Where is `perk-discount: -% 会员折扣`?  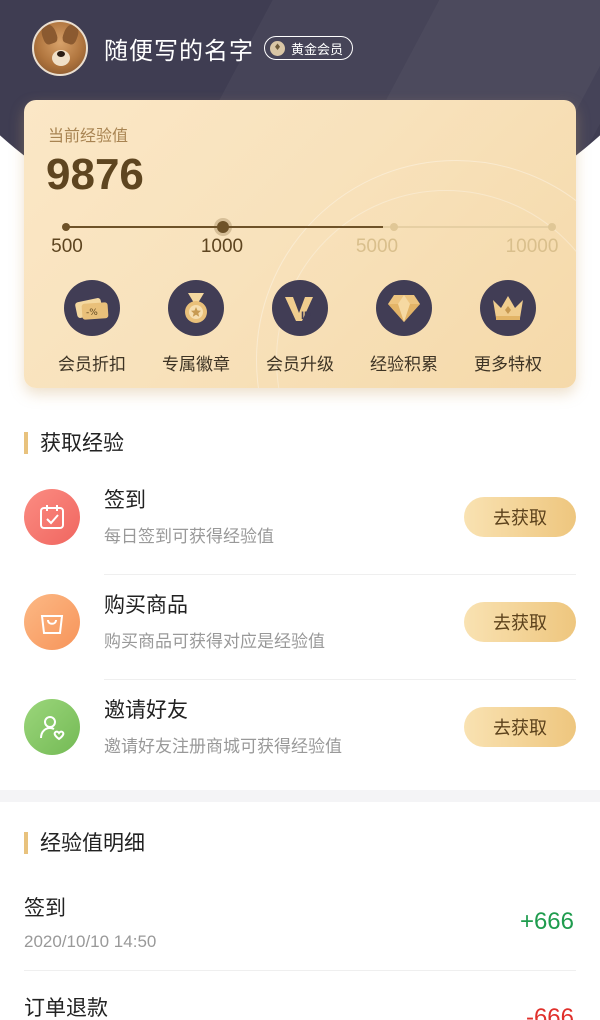 perk-discount: -% 会员折扣 is located at coordinates (92, 327).